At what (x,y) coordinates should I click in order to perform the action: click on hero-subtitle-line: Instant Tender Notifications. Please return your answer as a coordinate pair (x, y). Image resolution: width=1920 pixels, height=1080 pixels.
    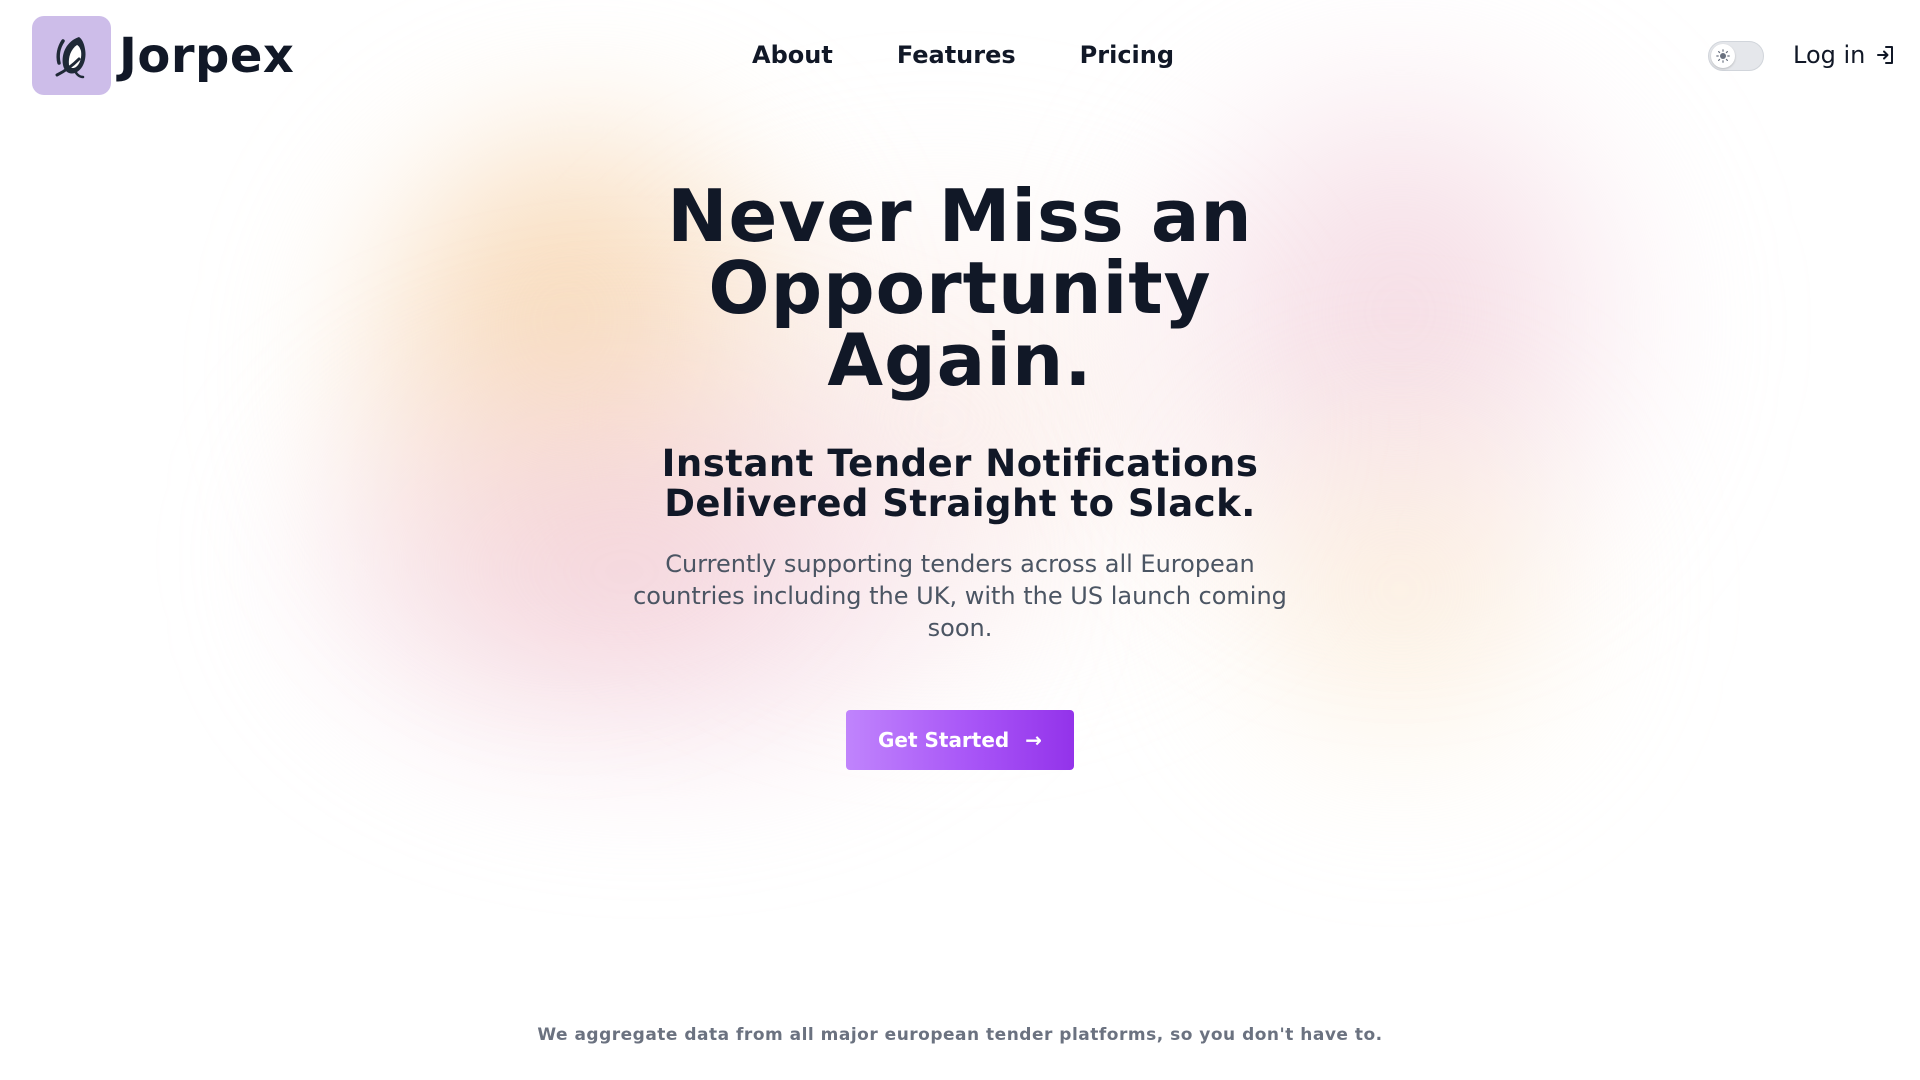
    Looking at the image, I should click on (960, 463).